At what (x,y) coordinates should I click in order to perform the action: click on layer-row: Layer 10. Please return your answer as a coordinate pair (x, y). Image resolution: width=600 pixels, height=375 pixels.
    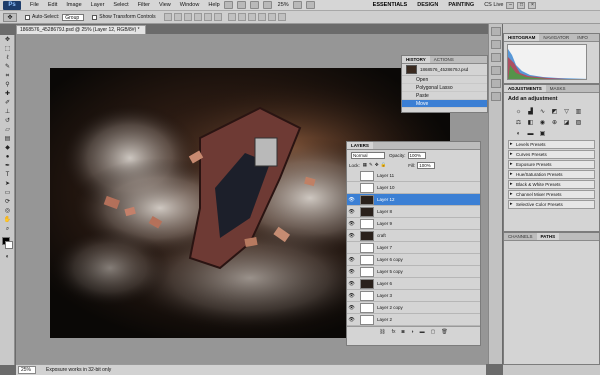
    Looking at the image, I should click on (413, 188).